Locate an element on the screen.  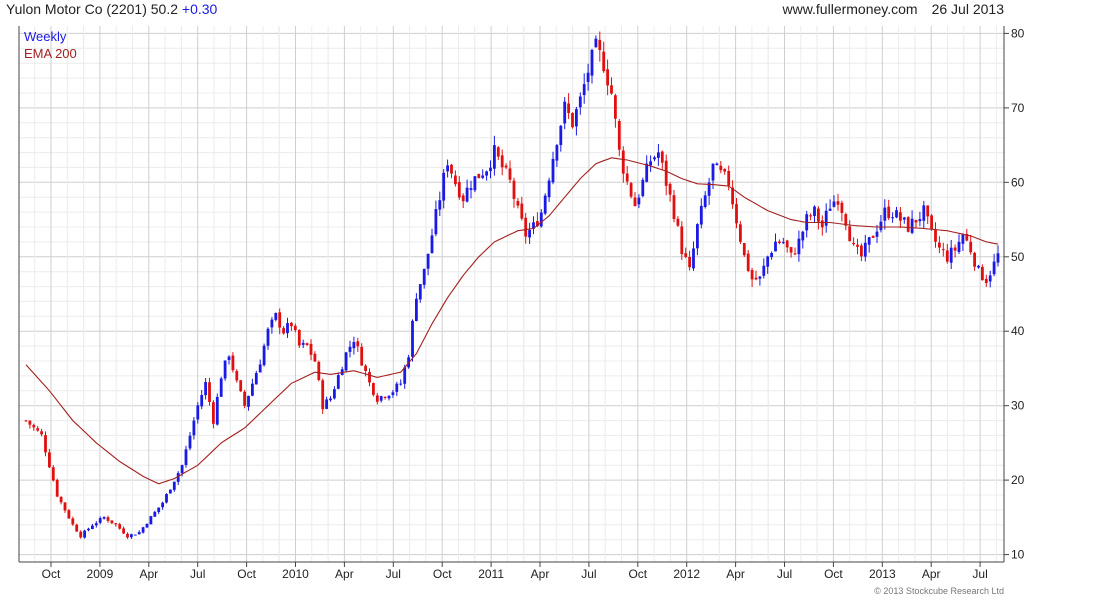
x-tick-label: 2012 is located at coordinates (686, 574).